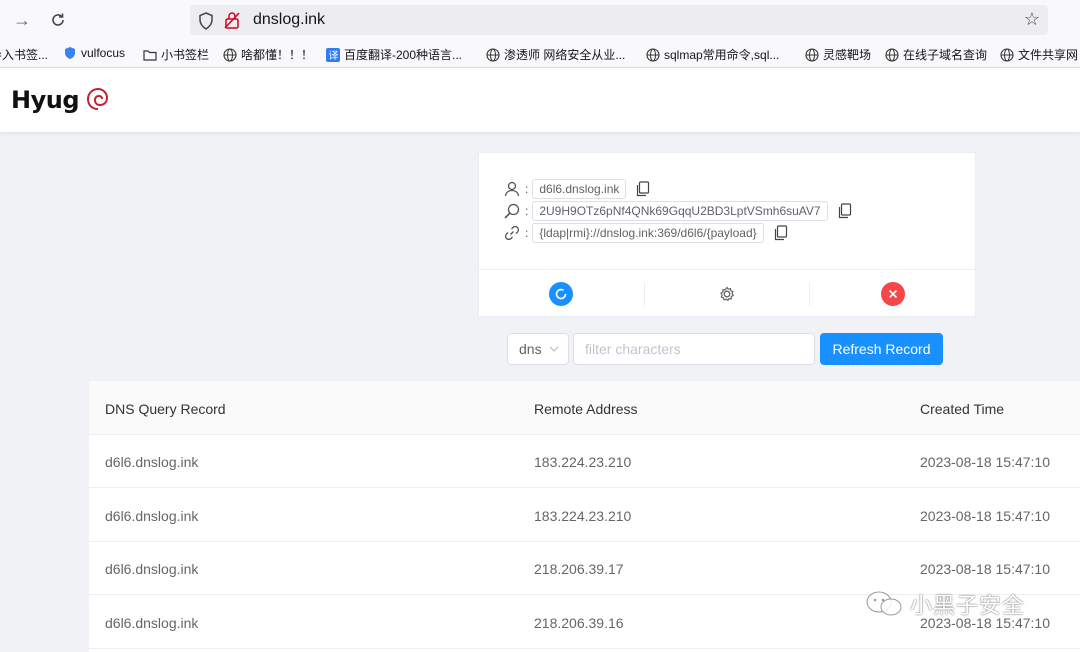 Image resolution: width=1080 pixels, height=652 pixels. I want to click on chevron-down-icon, so click(554, 349).